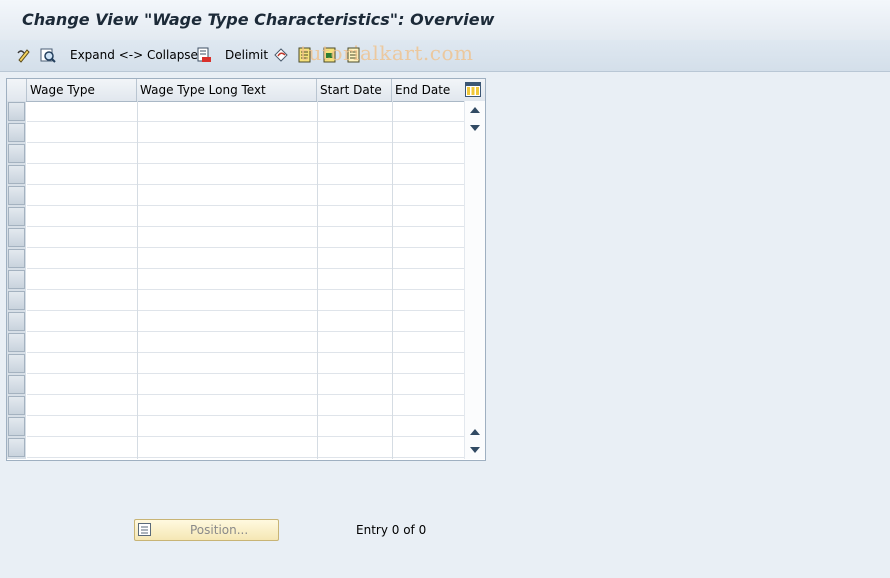 The height and width of the screenshot is (578, 890). What do you see at coordinates (82, 90) in the screenshot?
I see `column-header-wage-type: Wage Type` at bounding box center [82, 90].